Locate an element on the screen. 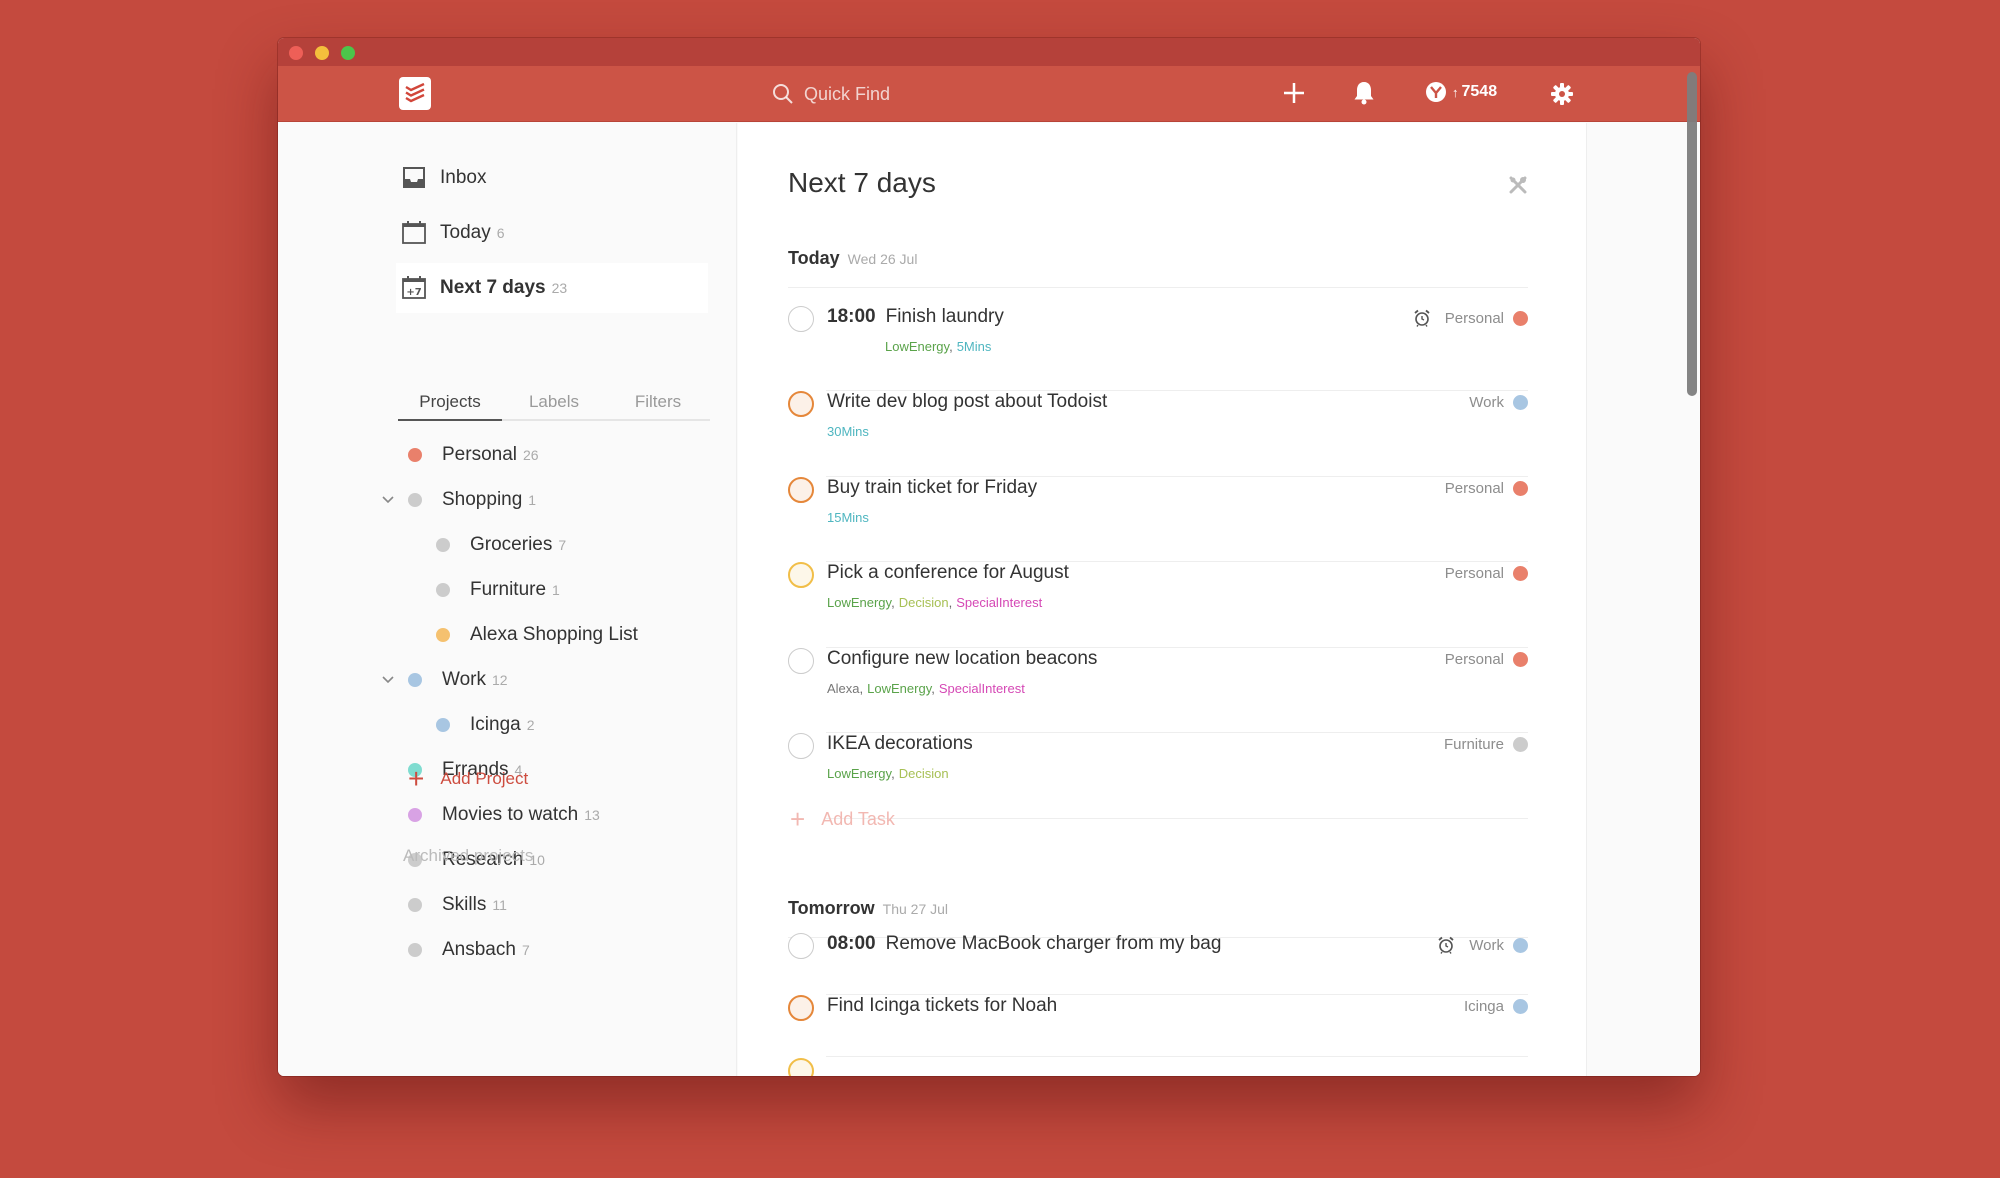 The image size is (2000, 1178). task-title: Pick a conference for August is located at coordinates (948, 572).